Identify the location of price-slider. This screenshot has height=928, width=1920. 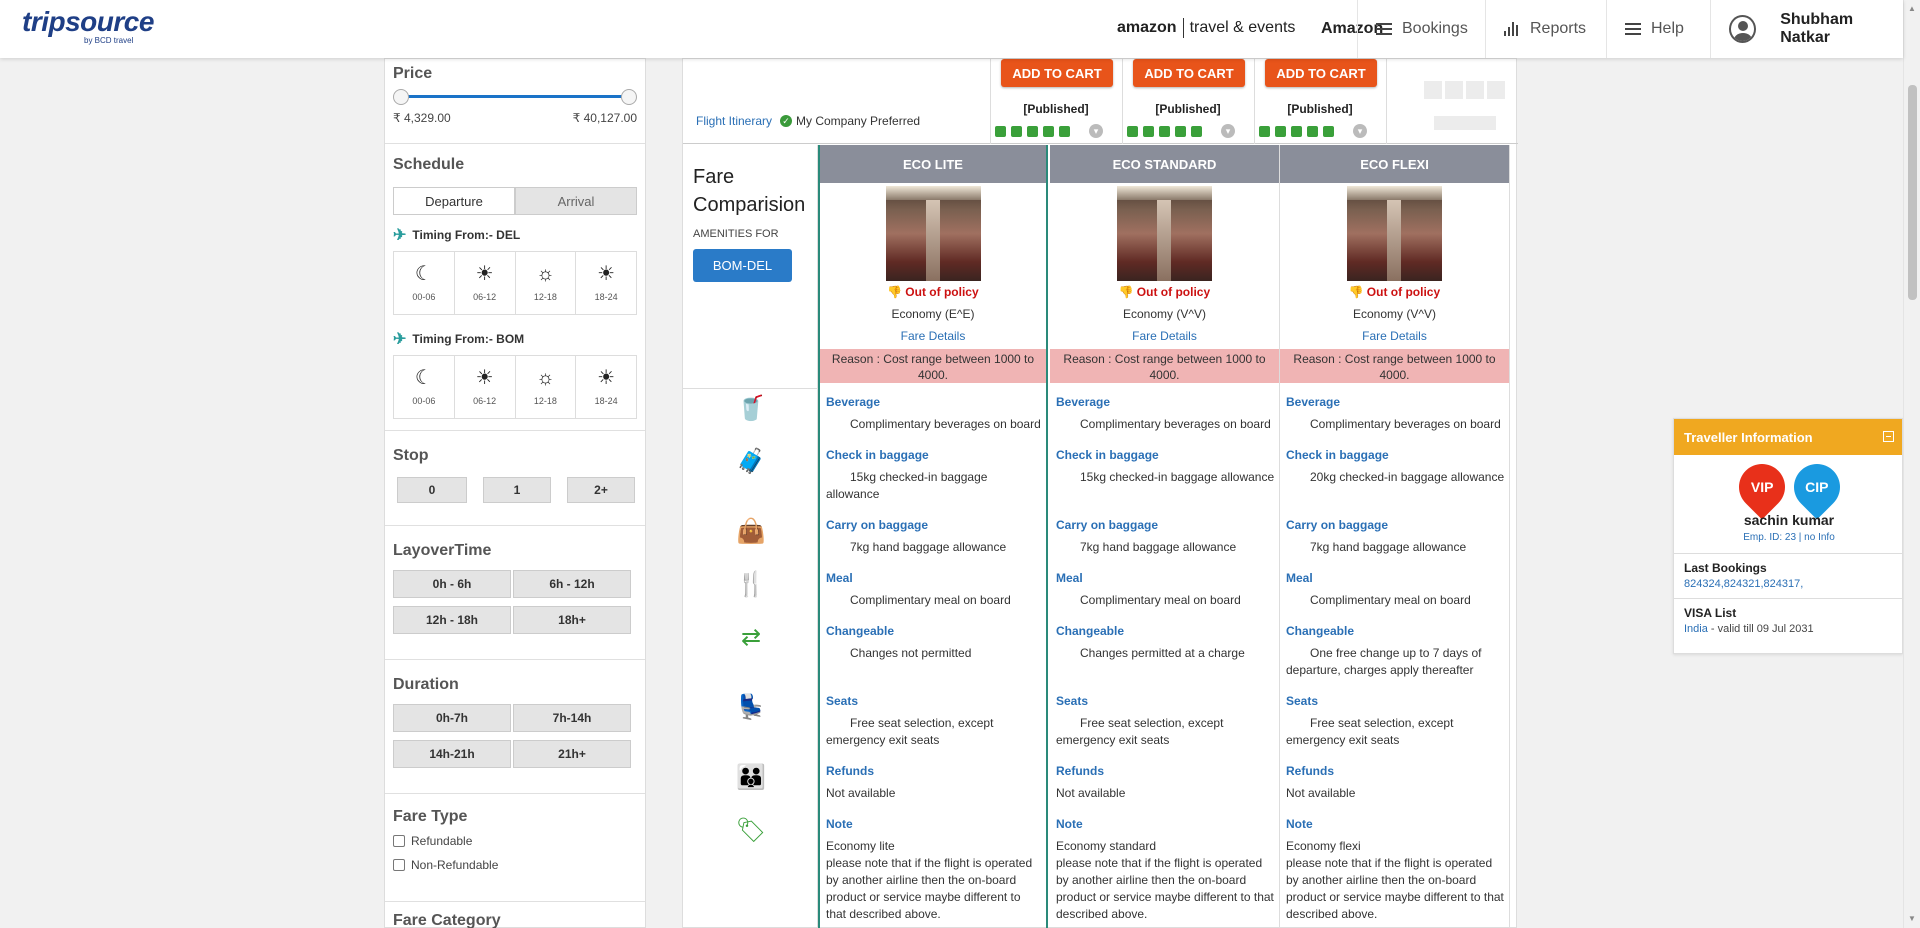
(515, 97).